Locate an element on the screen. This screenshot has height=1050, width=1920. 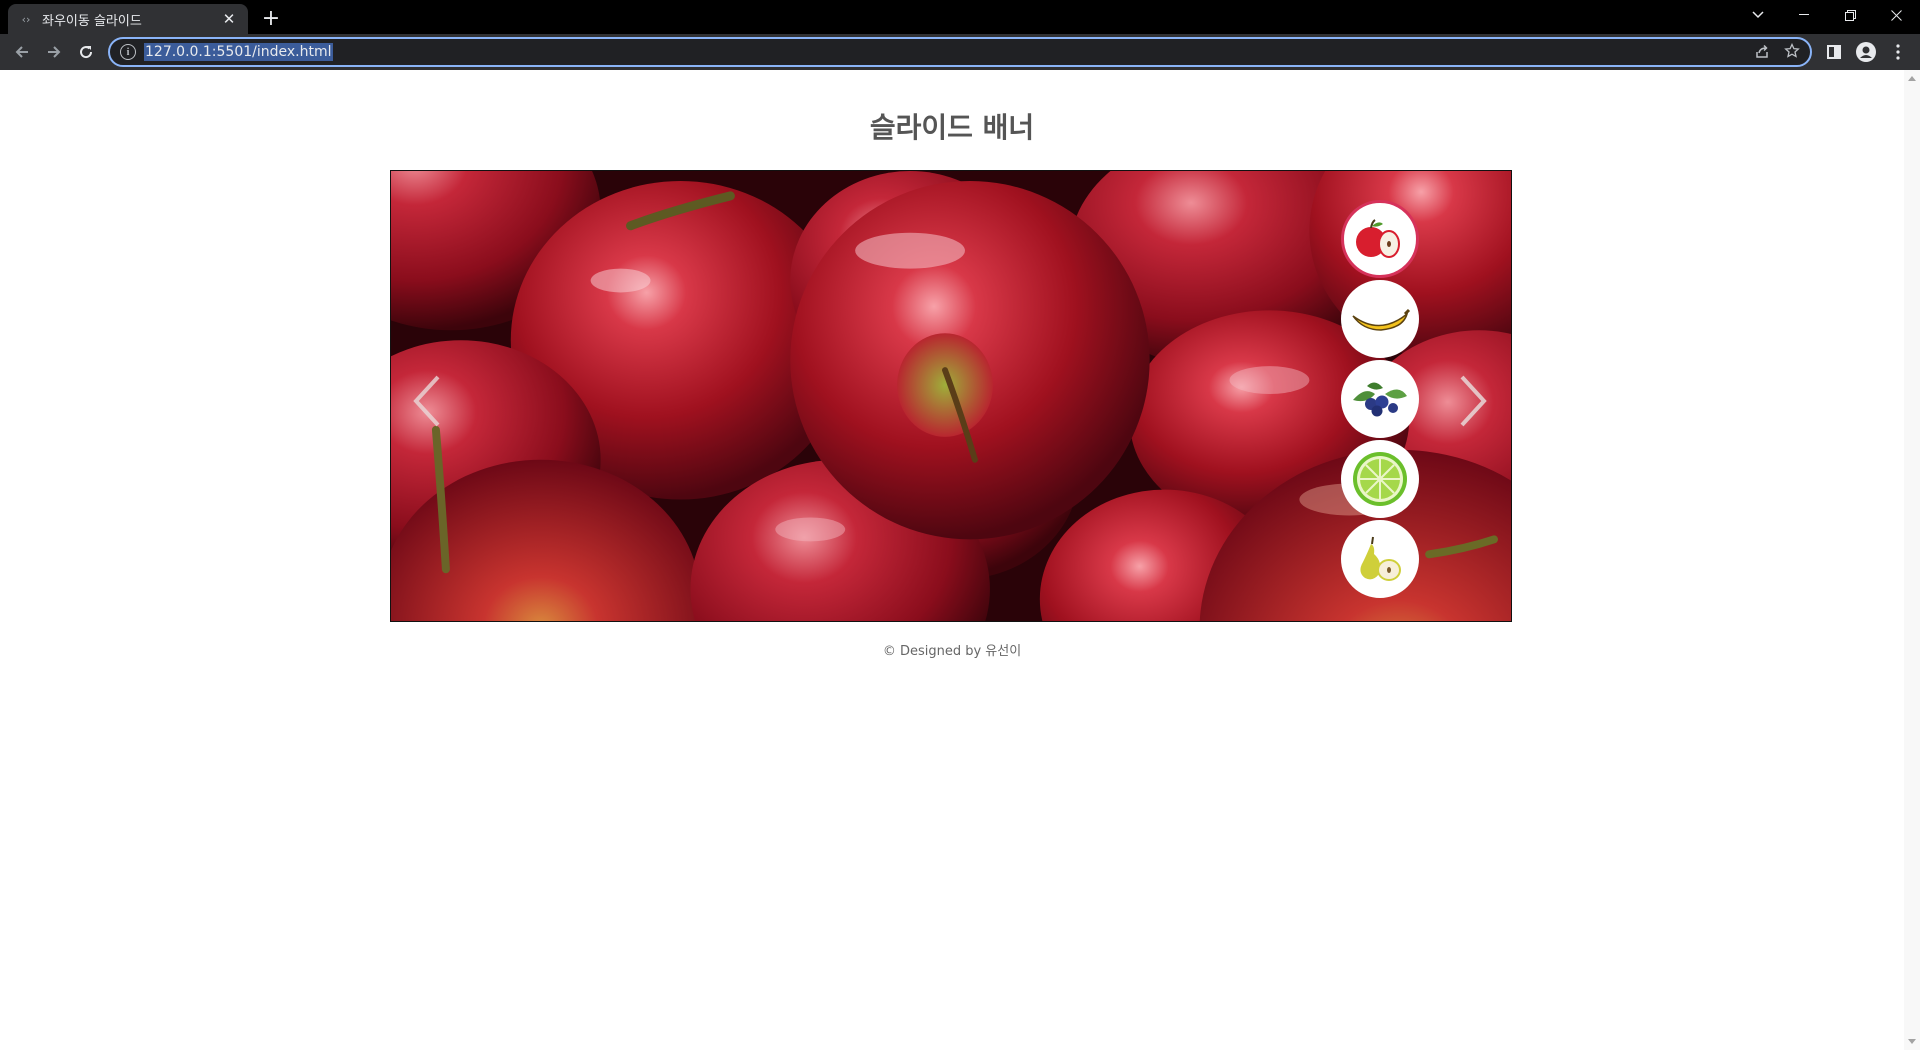
scroll-down-icon is located at coordinates (1912, 1041).